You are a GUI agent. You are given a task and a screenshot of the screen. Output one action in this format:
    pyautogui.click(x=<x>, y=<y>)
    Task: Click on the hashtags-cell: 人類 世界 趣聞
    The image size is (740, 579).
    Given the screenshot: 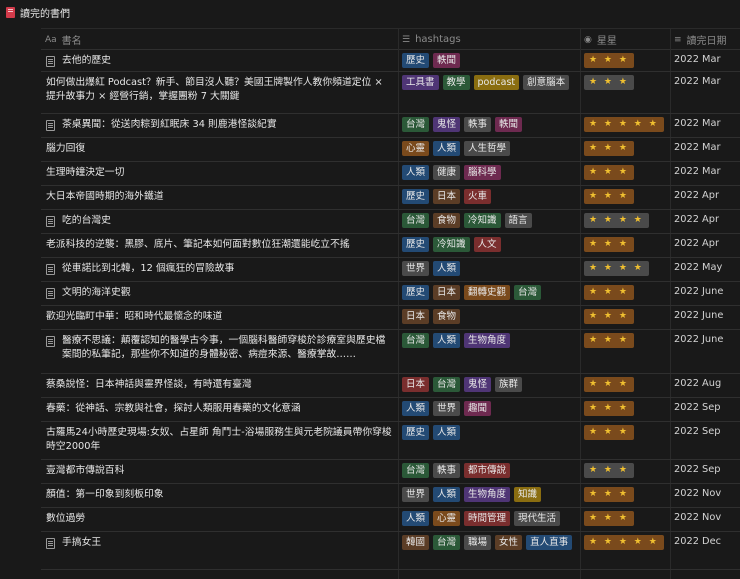 What is the action you would take?
    pyautogui.click(x=489, y=409)
    